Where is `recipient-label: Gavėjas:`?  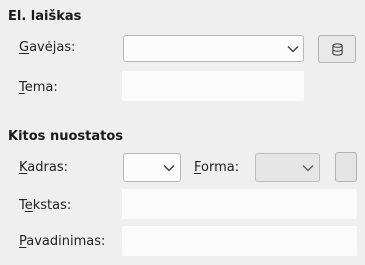 recipient-label: Gavėjas: is located at coordinates (47, 47).